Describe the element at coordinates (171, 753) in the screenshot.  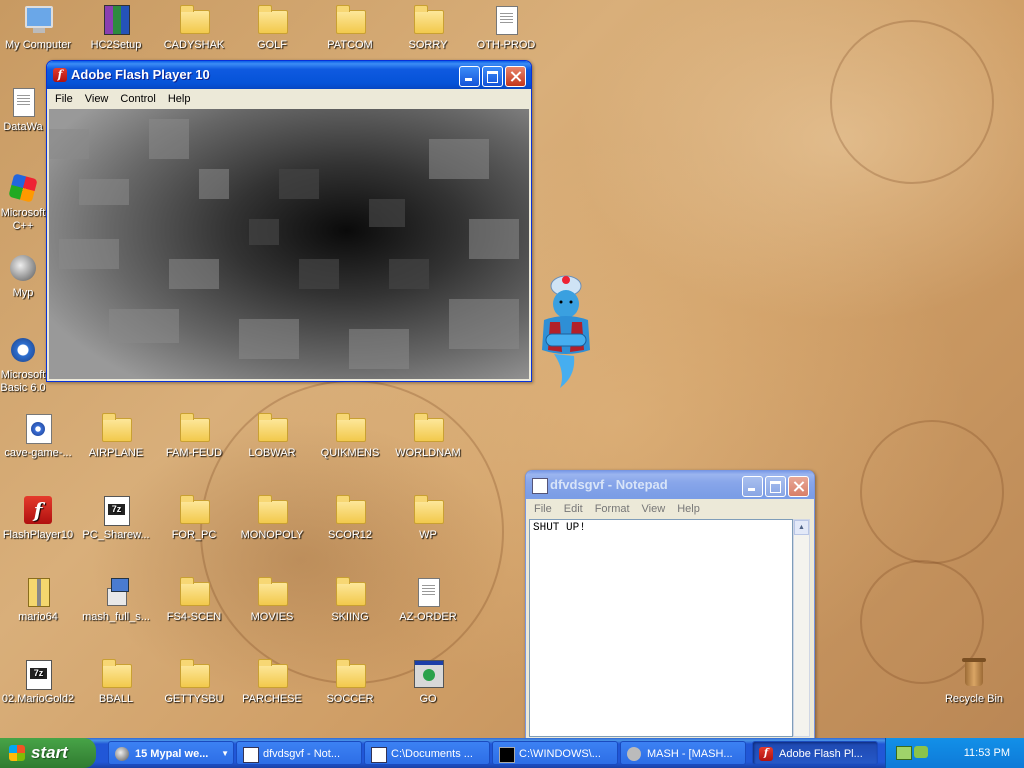
I see `taskbar-item-mypal: 15 Mypal we... ▼` at that location.